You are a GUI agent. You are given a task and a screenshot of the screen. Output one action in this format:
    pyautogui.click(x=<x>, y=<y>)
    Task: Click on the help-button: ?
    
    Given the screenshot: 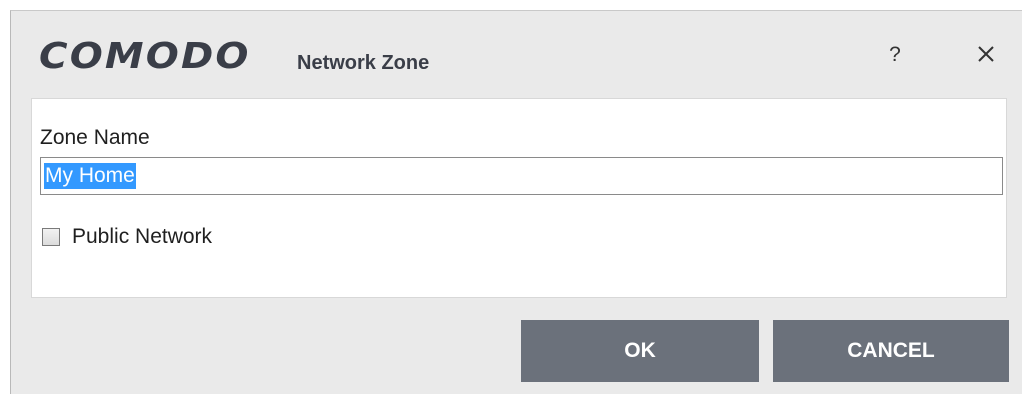 What is the action you would take?
    pyautogui.click(x=895, y=55)
    